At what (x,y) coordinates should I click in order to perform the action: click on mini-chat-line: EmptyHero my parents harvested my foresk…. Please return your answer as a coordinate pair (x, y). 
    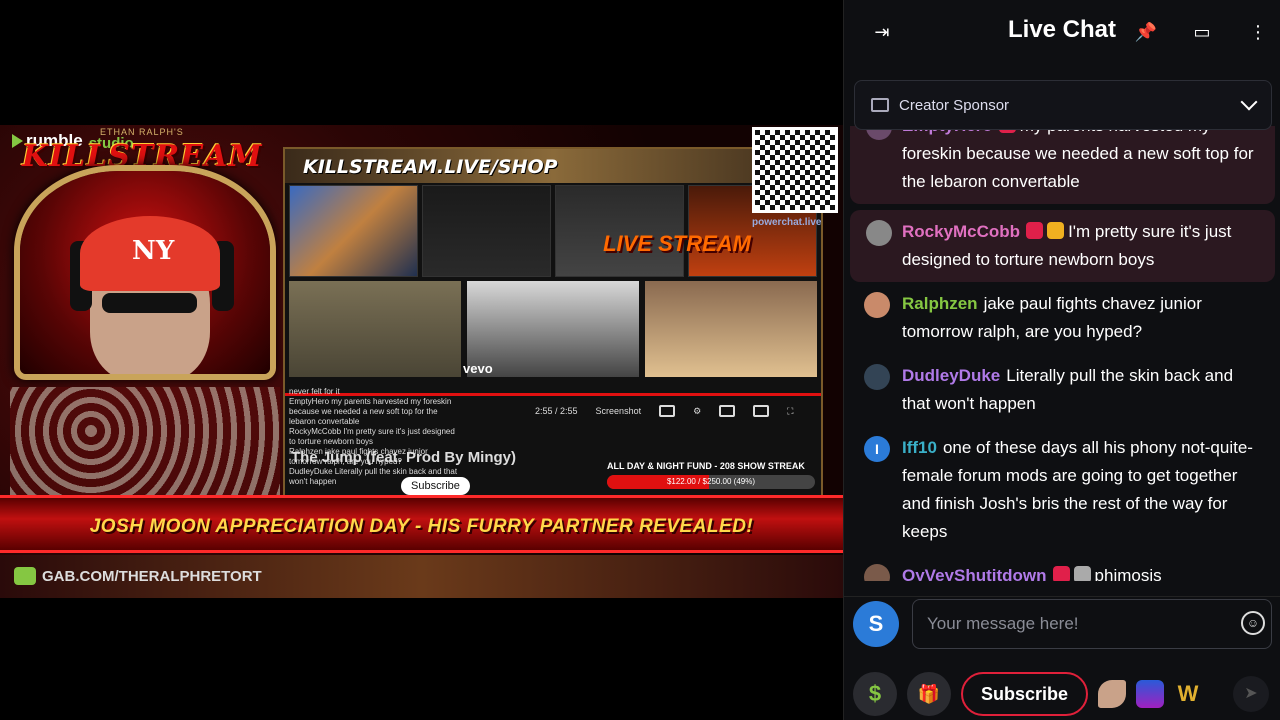
    Looking at the image, I should click on (370, 411).